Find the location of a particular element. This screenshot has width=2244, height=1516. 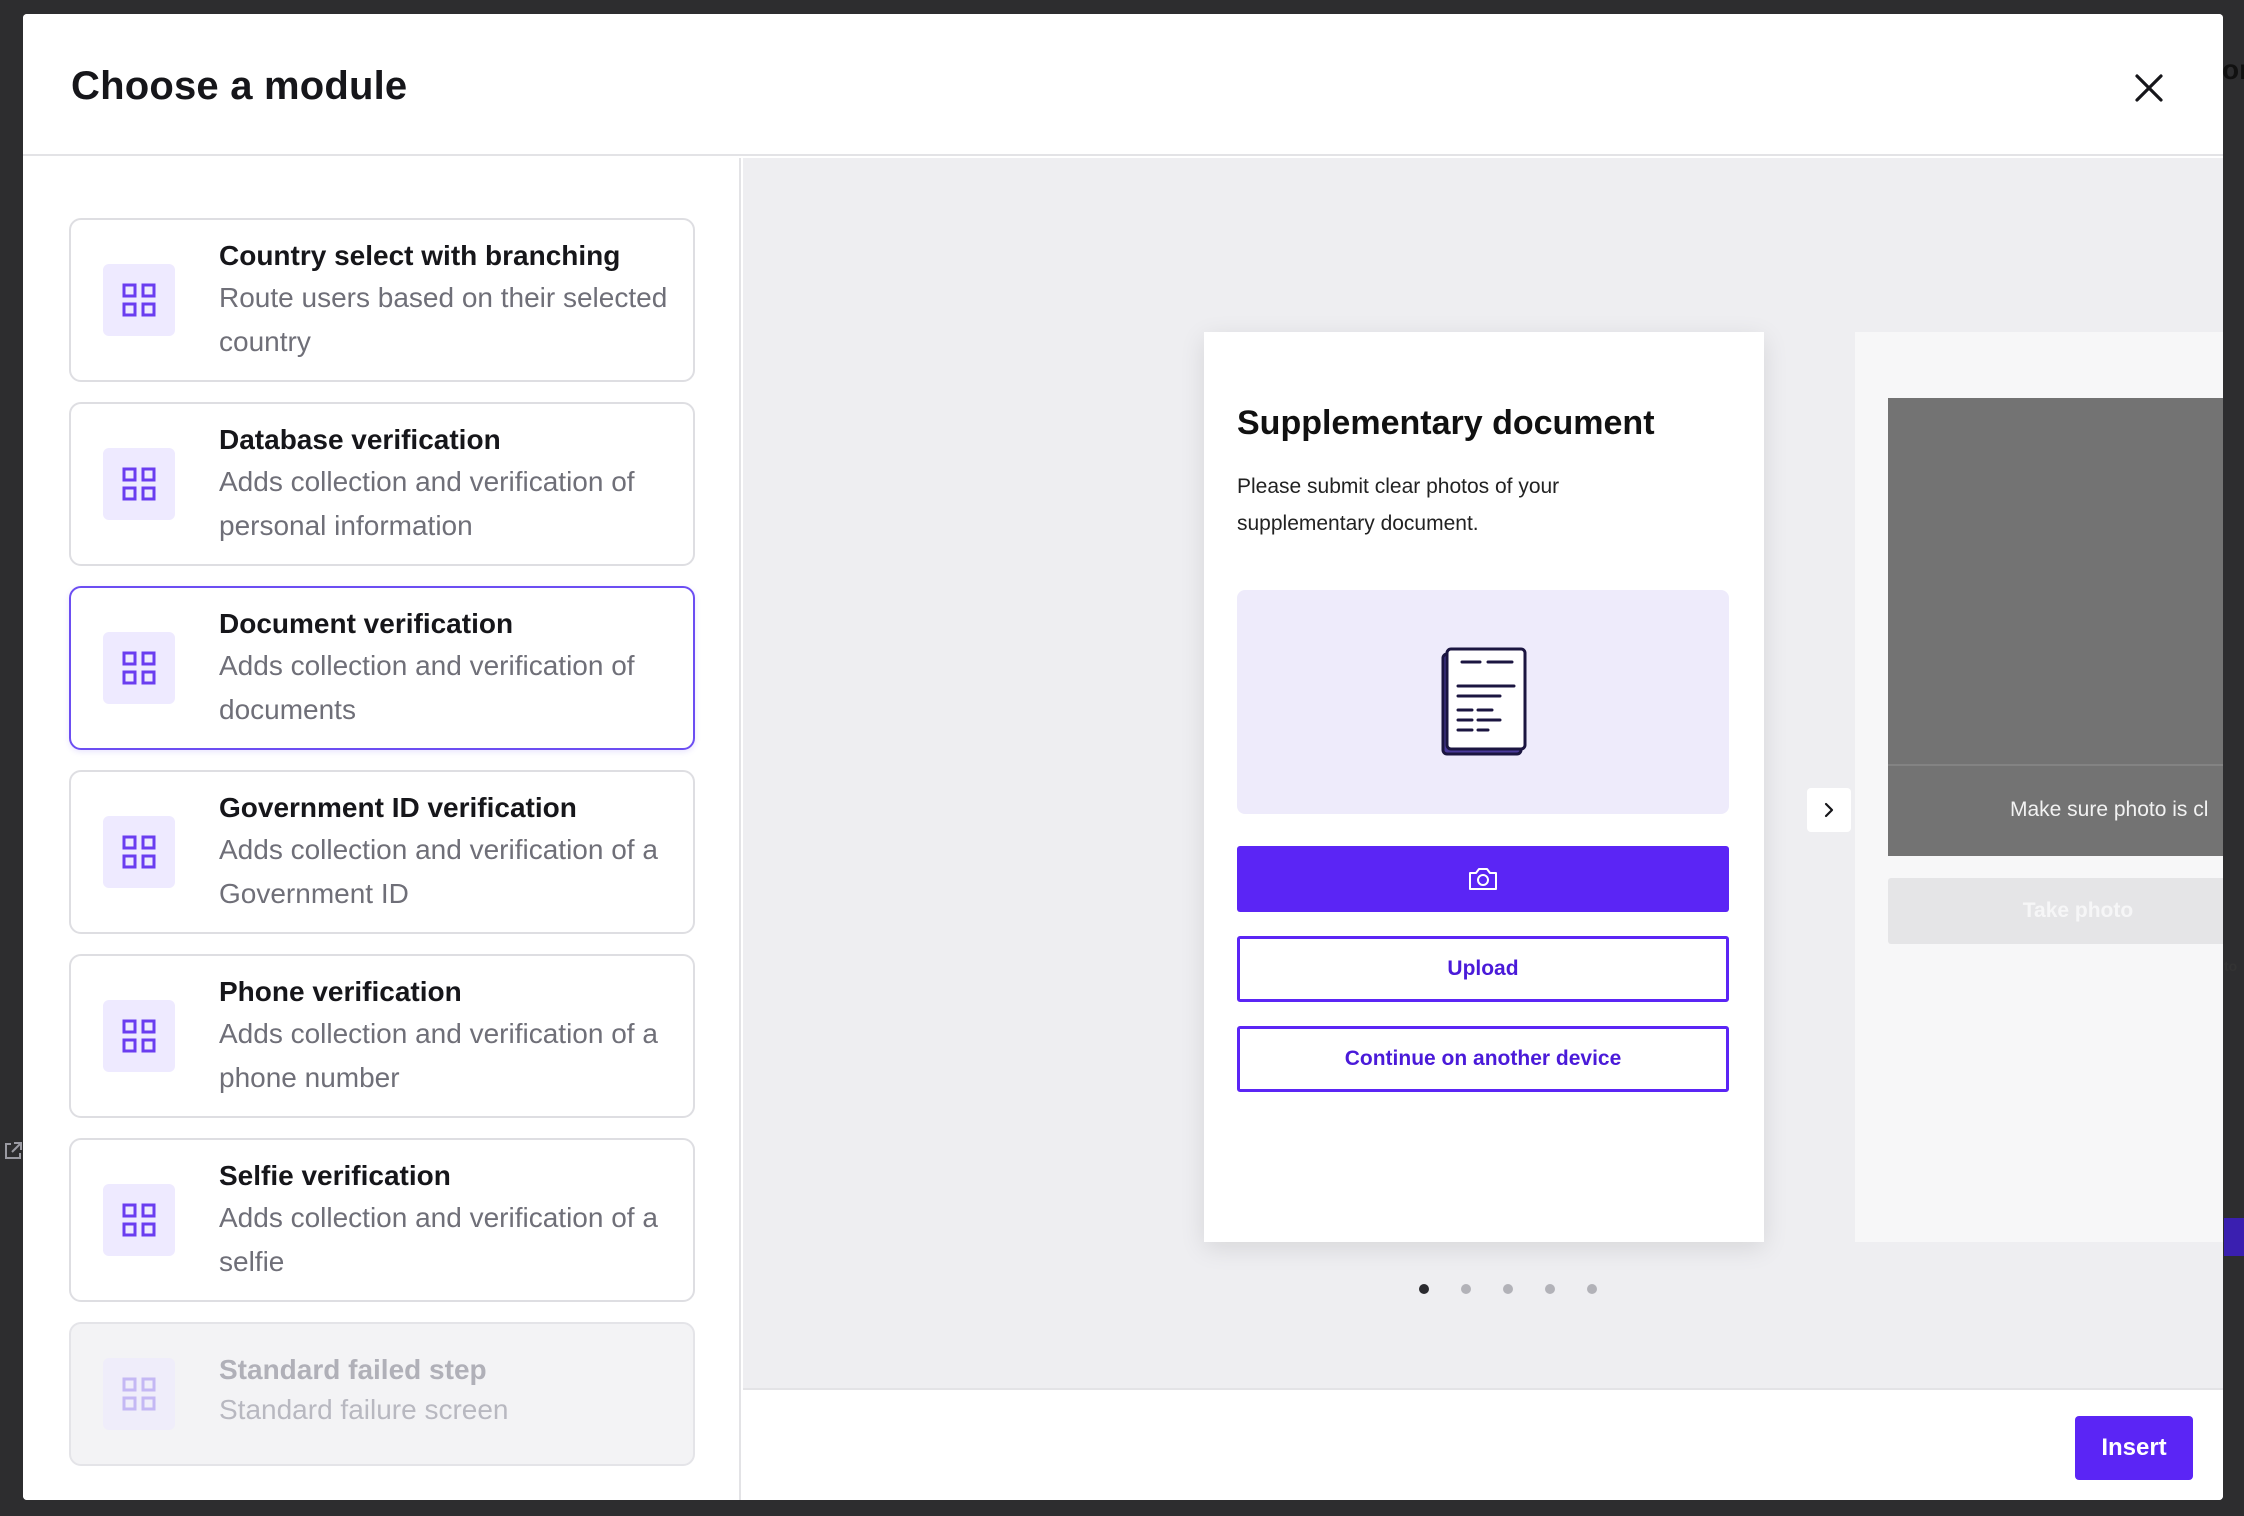

camera-hint: Make sure photo is cl is located at coordinates (2109, 809).